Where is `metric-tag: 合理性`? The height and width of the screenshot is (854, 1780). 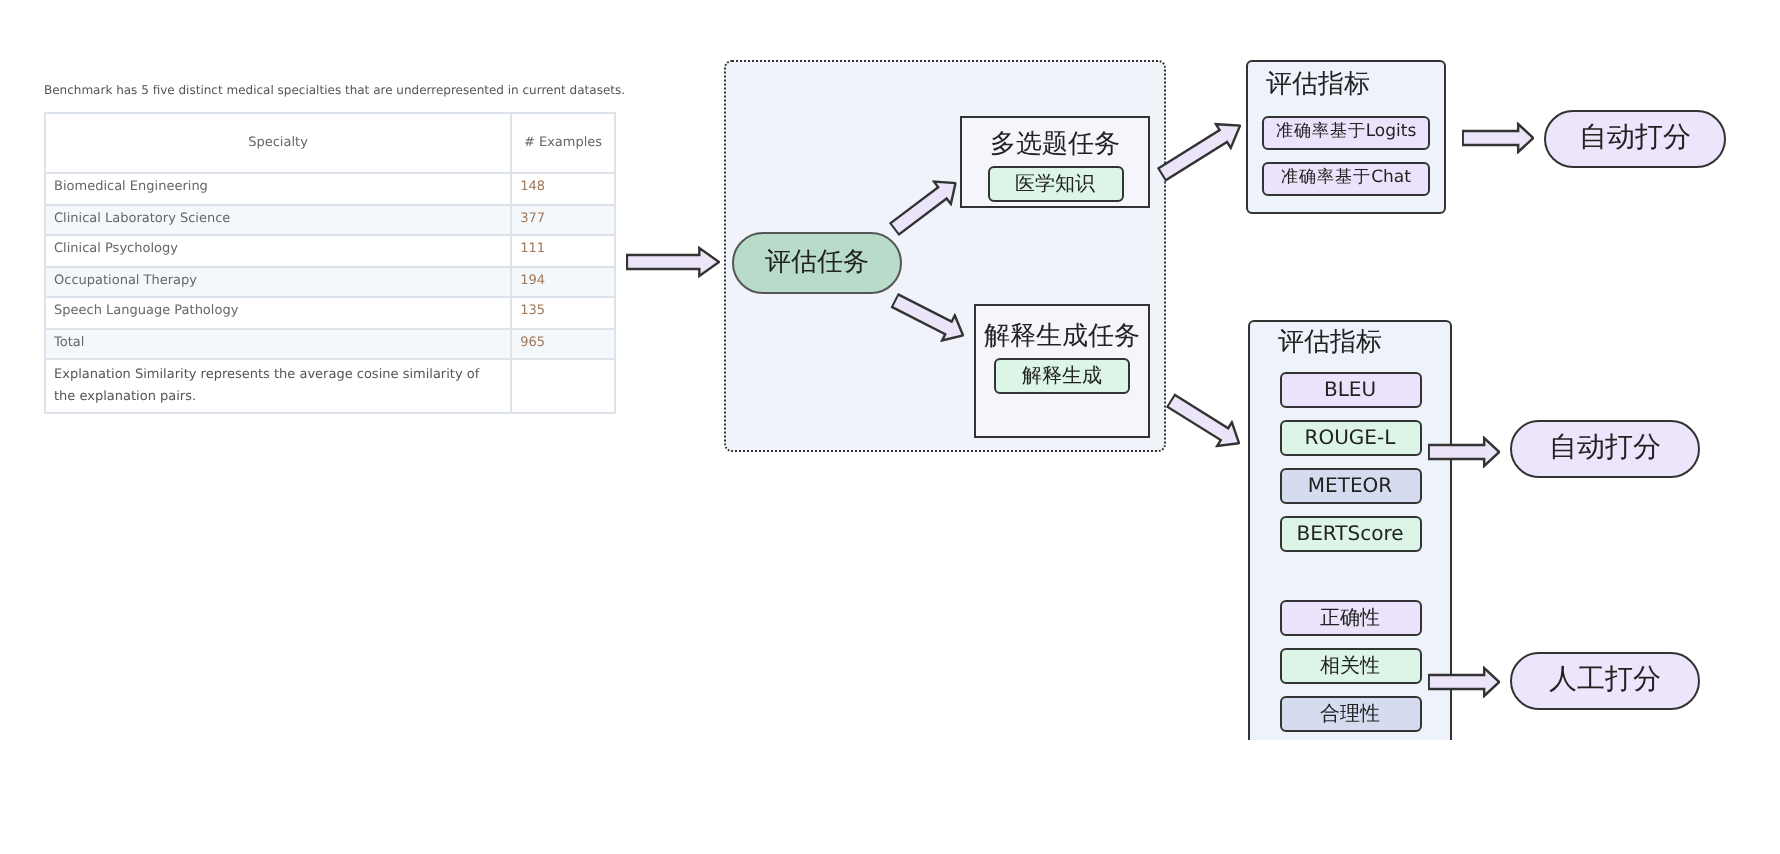 metric-tag: 合理性 is located at coordinates (1350, 714).